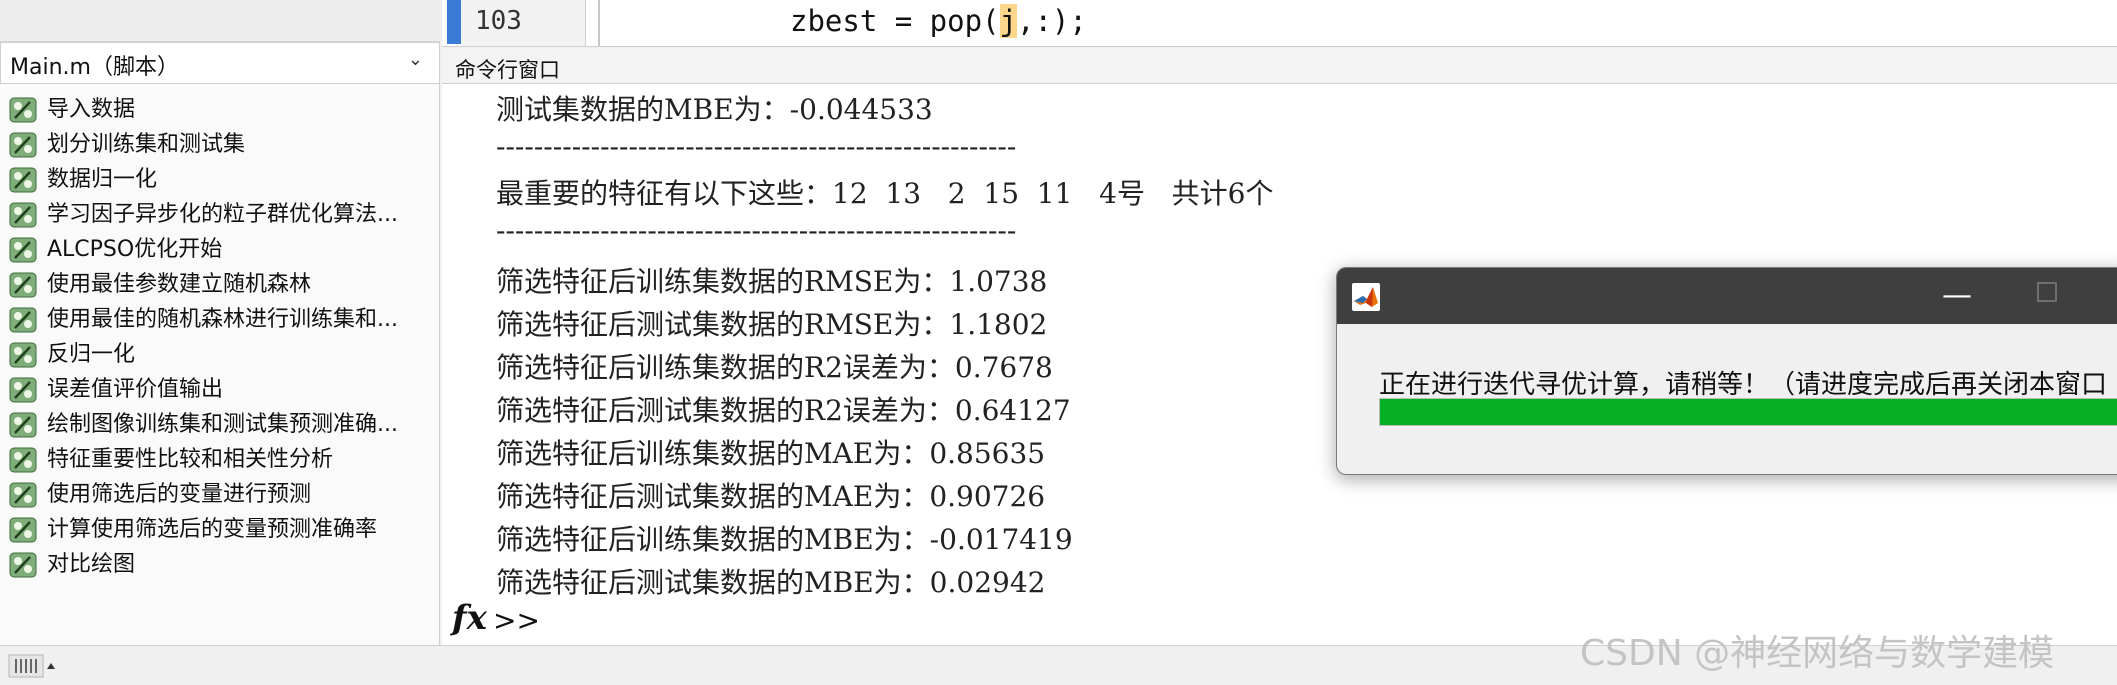 The image size is (2117, 685). What do you see at coordinates (771, 582) in the screenshot?
I see `output-line: 筛选特征后测试集数据的MBE为：0.02942` at bounding box center [771, 582].